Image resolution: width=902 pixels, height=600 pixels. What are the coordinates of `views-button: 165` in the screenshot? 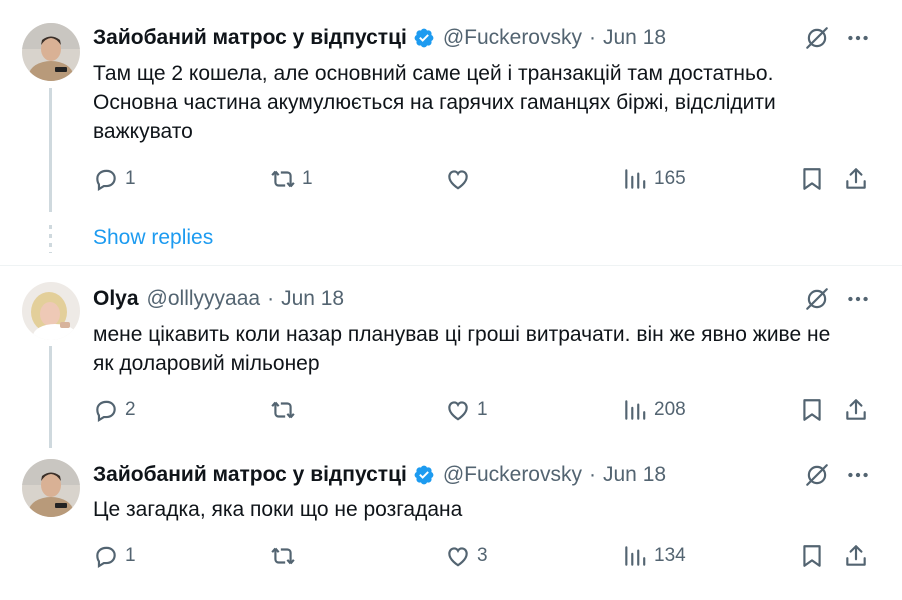 It's located at (654, 179).